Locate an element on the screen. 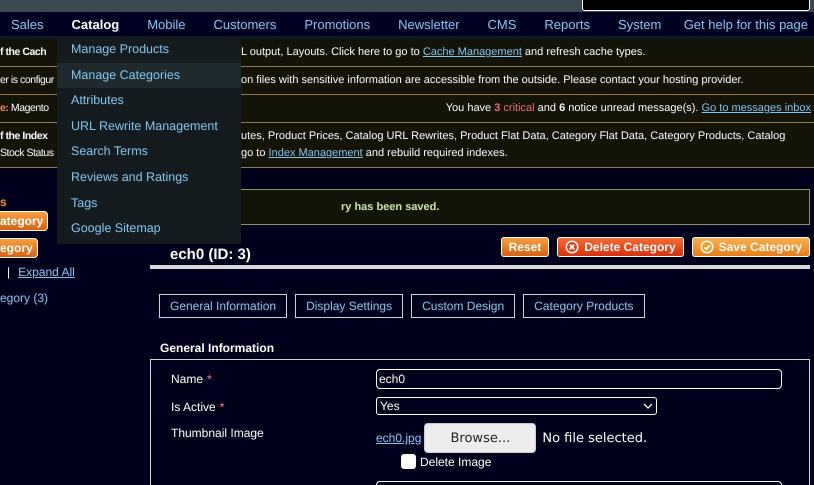 This screenshot has width=814, height=485. section-title: General Information is located at coordinates (217, 349).